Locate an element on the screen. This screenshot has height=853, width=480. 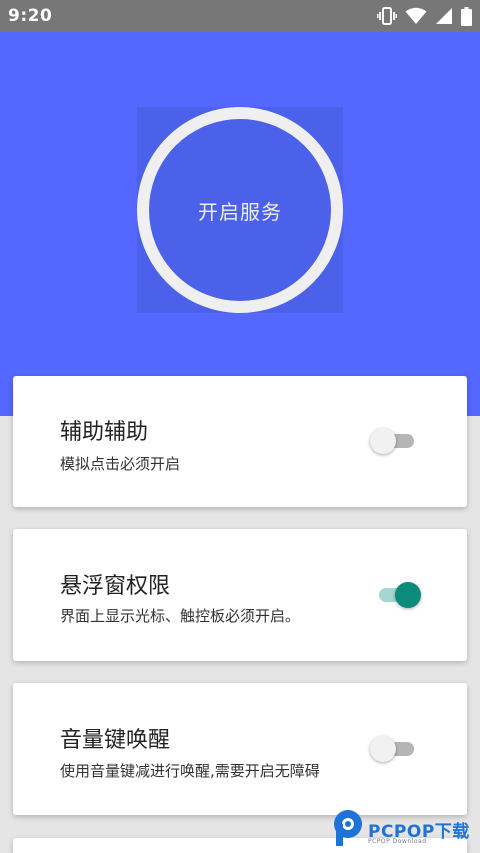
volume-wake-toggle is located at coordinates (394, 749).